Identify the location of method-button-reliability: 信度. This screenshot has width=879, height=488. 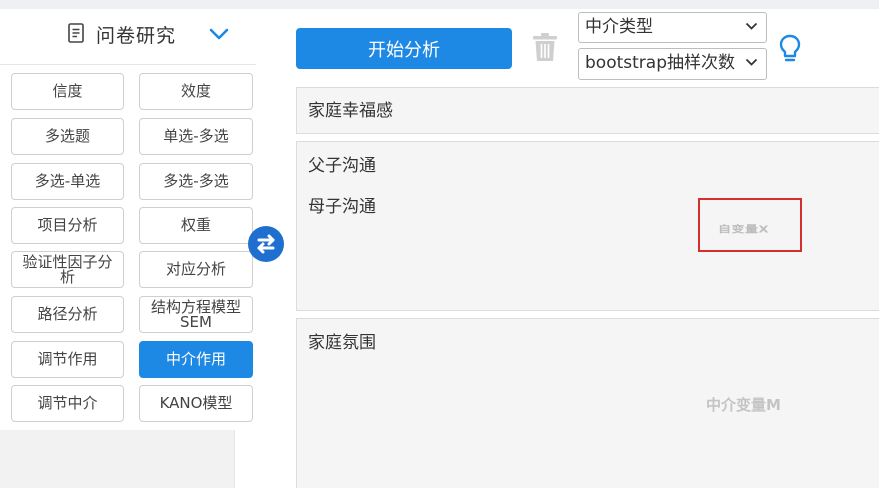
(67, 91).